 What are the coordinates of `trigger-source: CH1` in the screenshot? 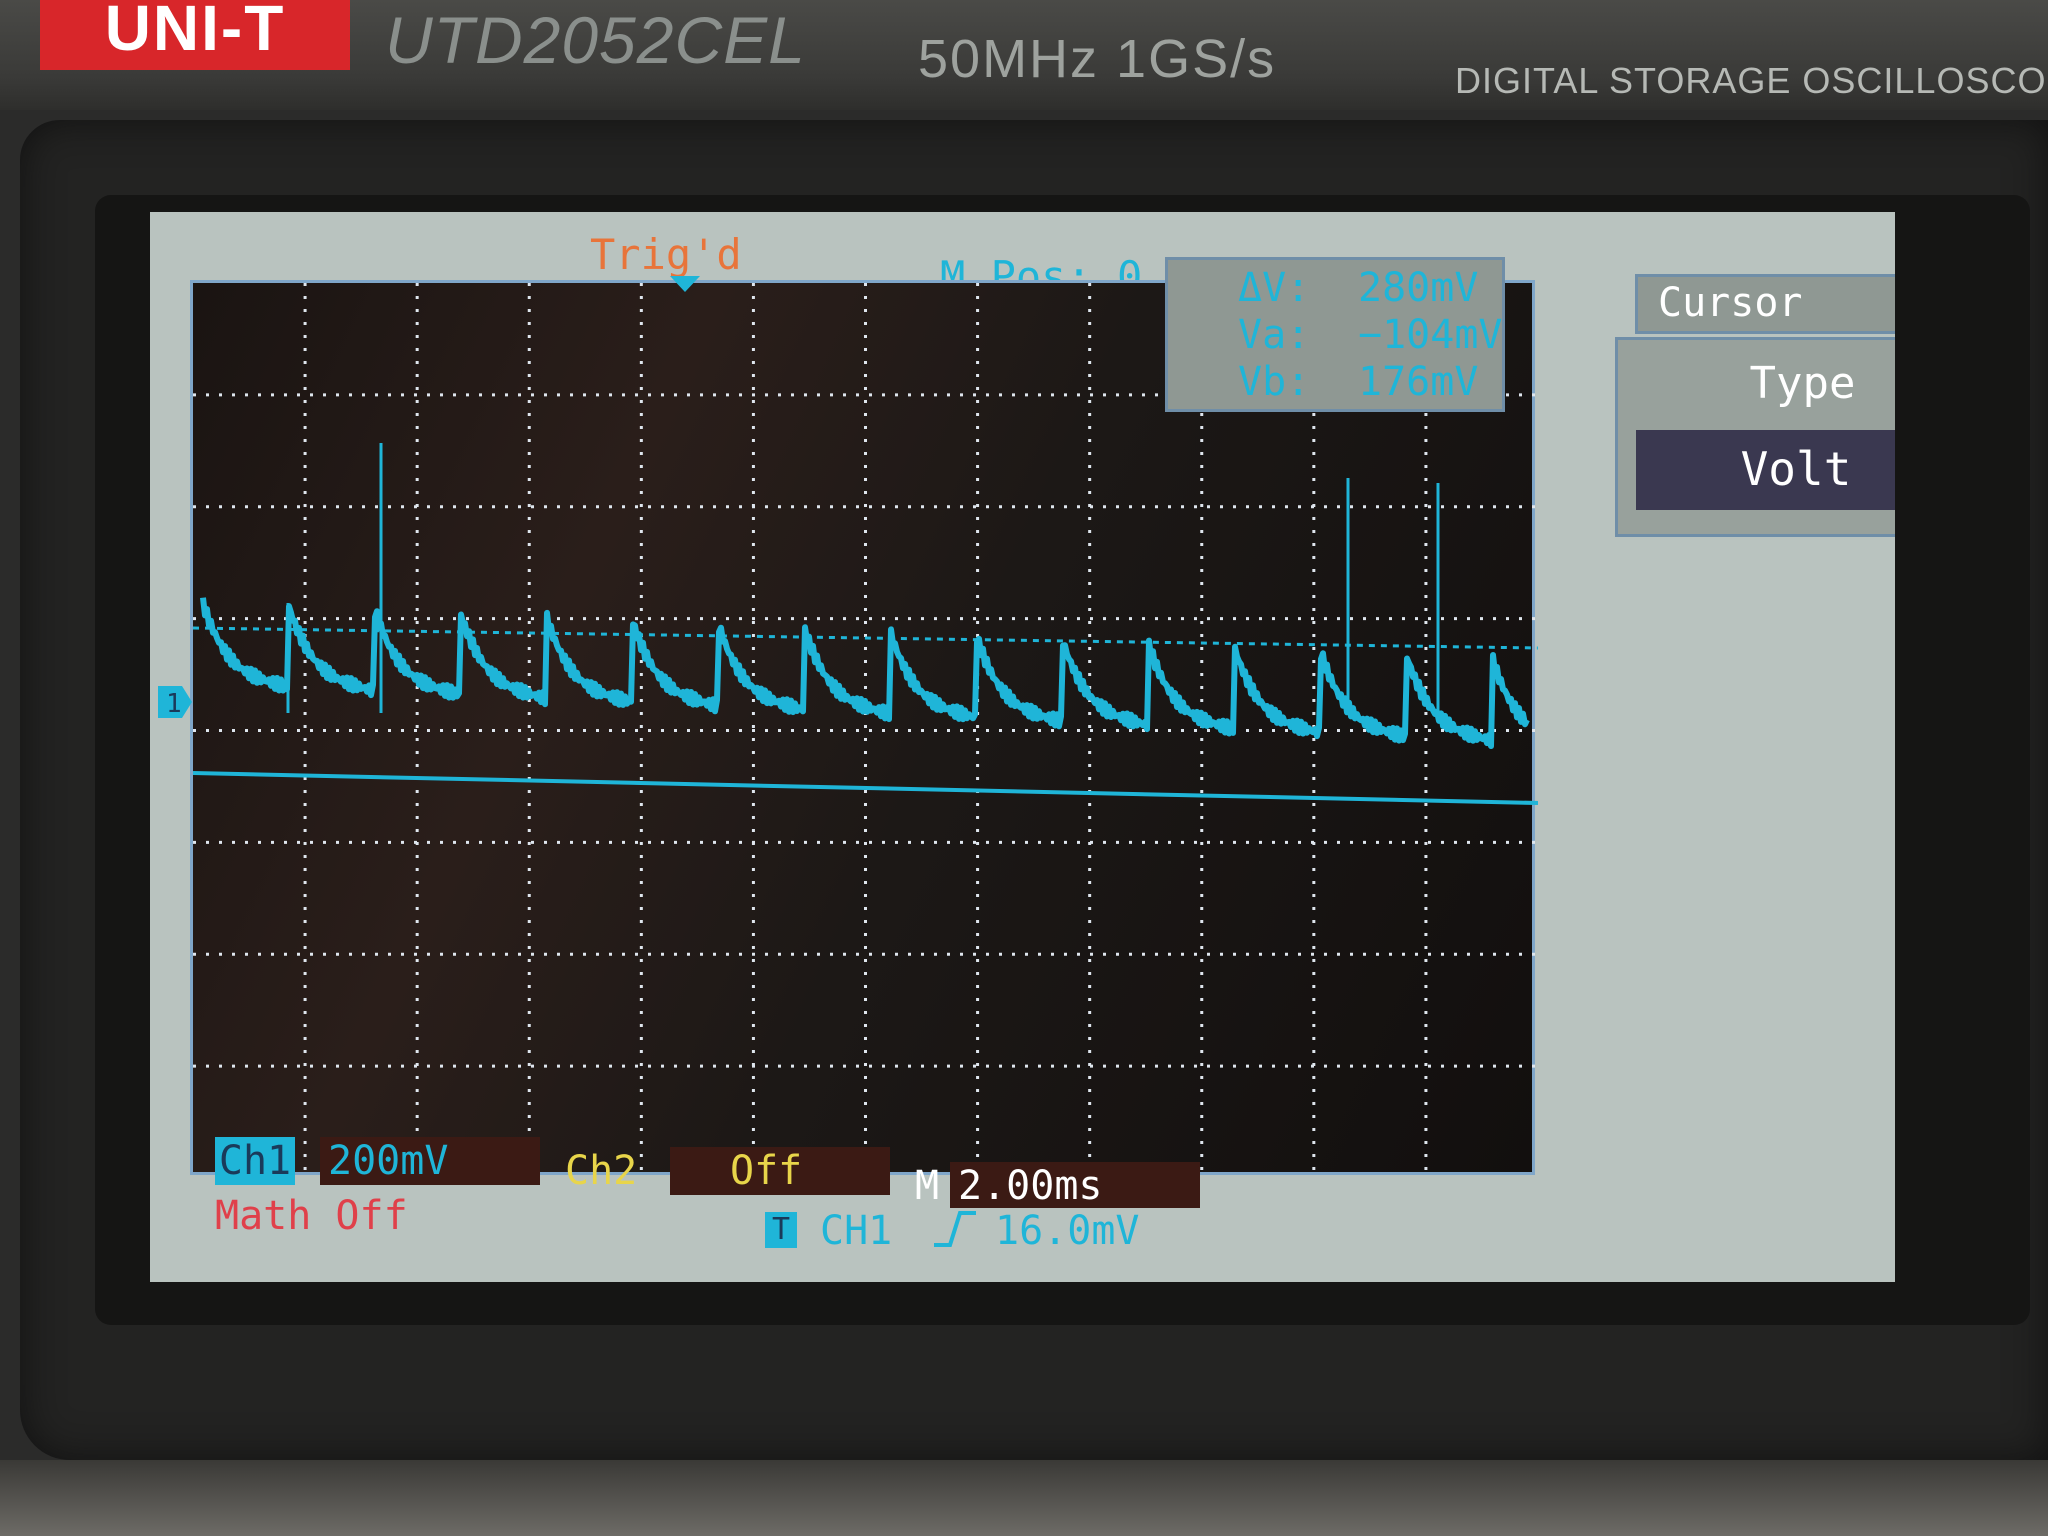 It's located at (856, 1231).